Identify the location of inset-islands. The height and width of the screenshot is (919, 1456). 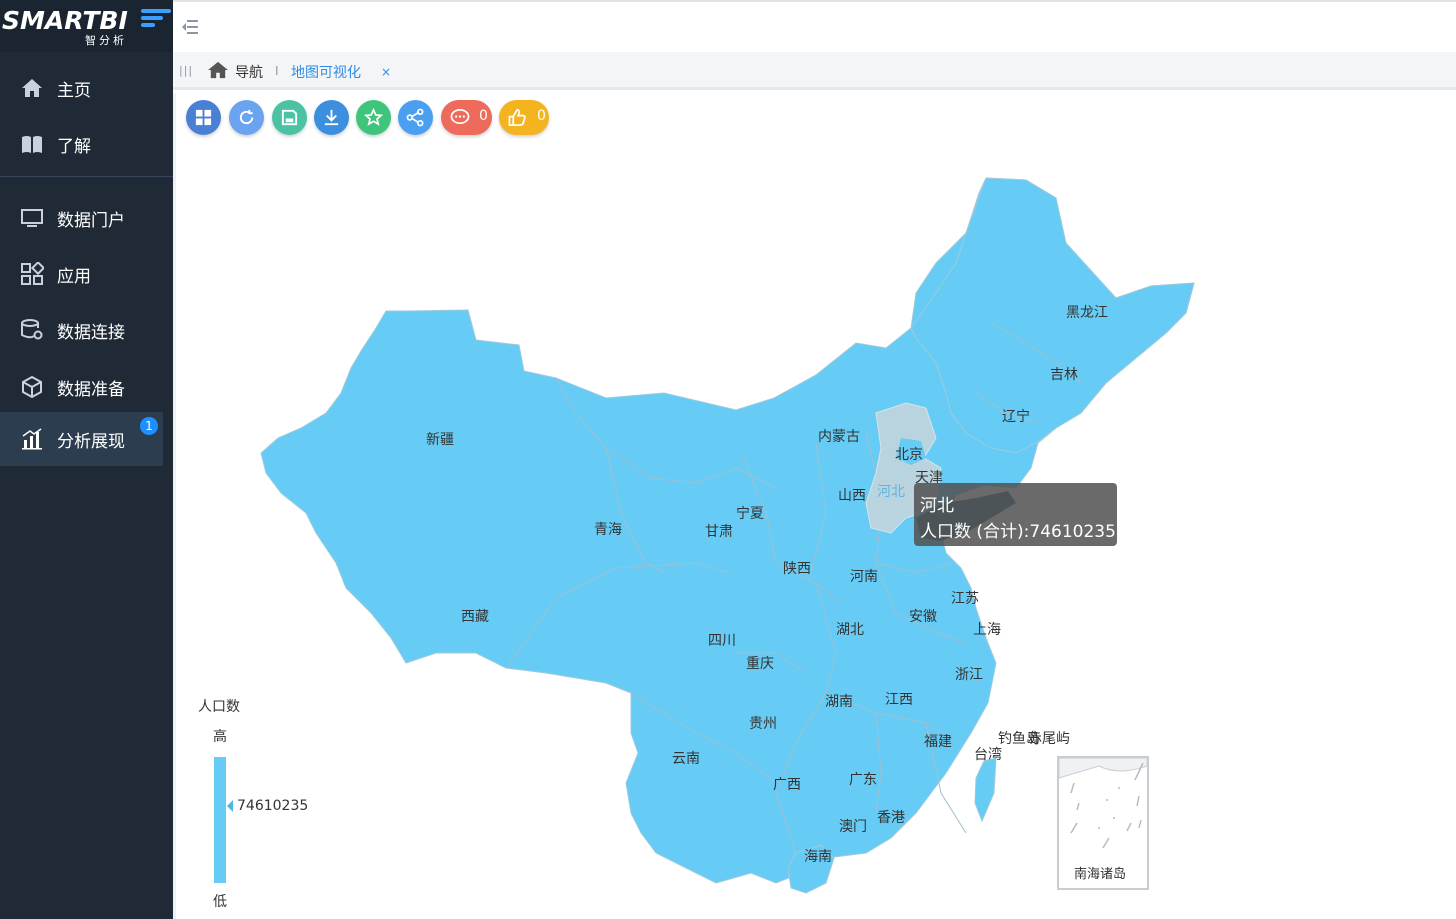
(1103, 803).